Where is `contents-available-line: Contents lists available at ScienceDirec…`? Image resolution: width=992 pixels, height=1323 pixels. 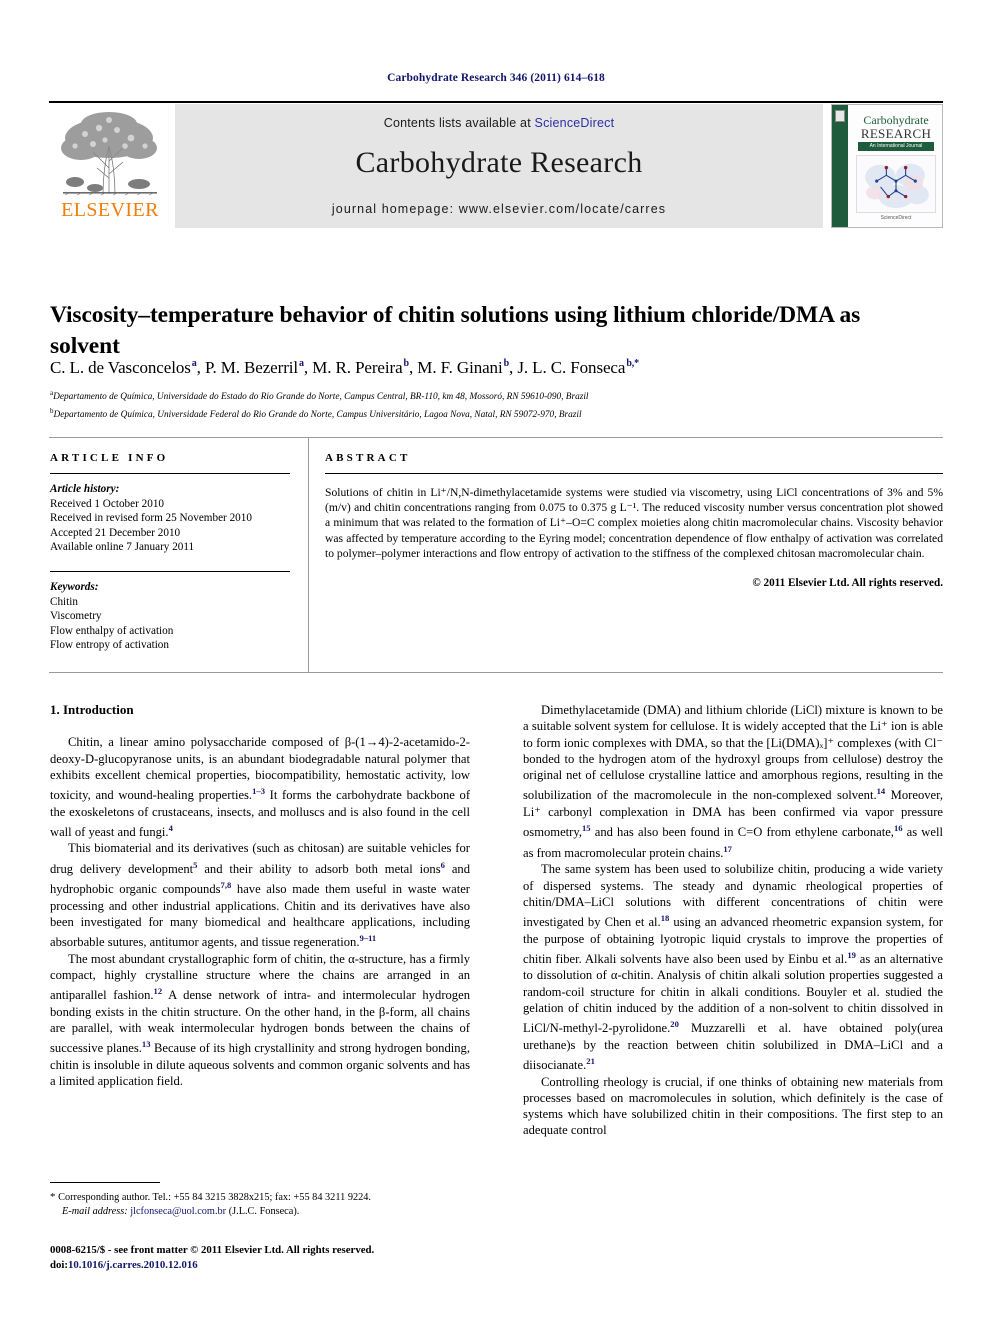 contents-available-line: Contents lists available at ScienceDirec… is located at coordinates (499, 123).